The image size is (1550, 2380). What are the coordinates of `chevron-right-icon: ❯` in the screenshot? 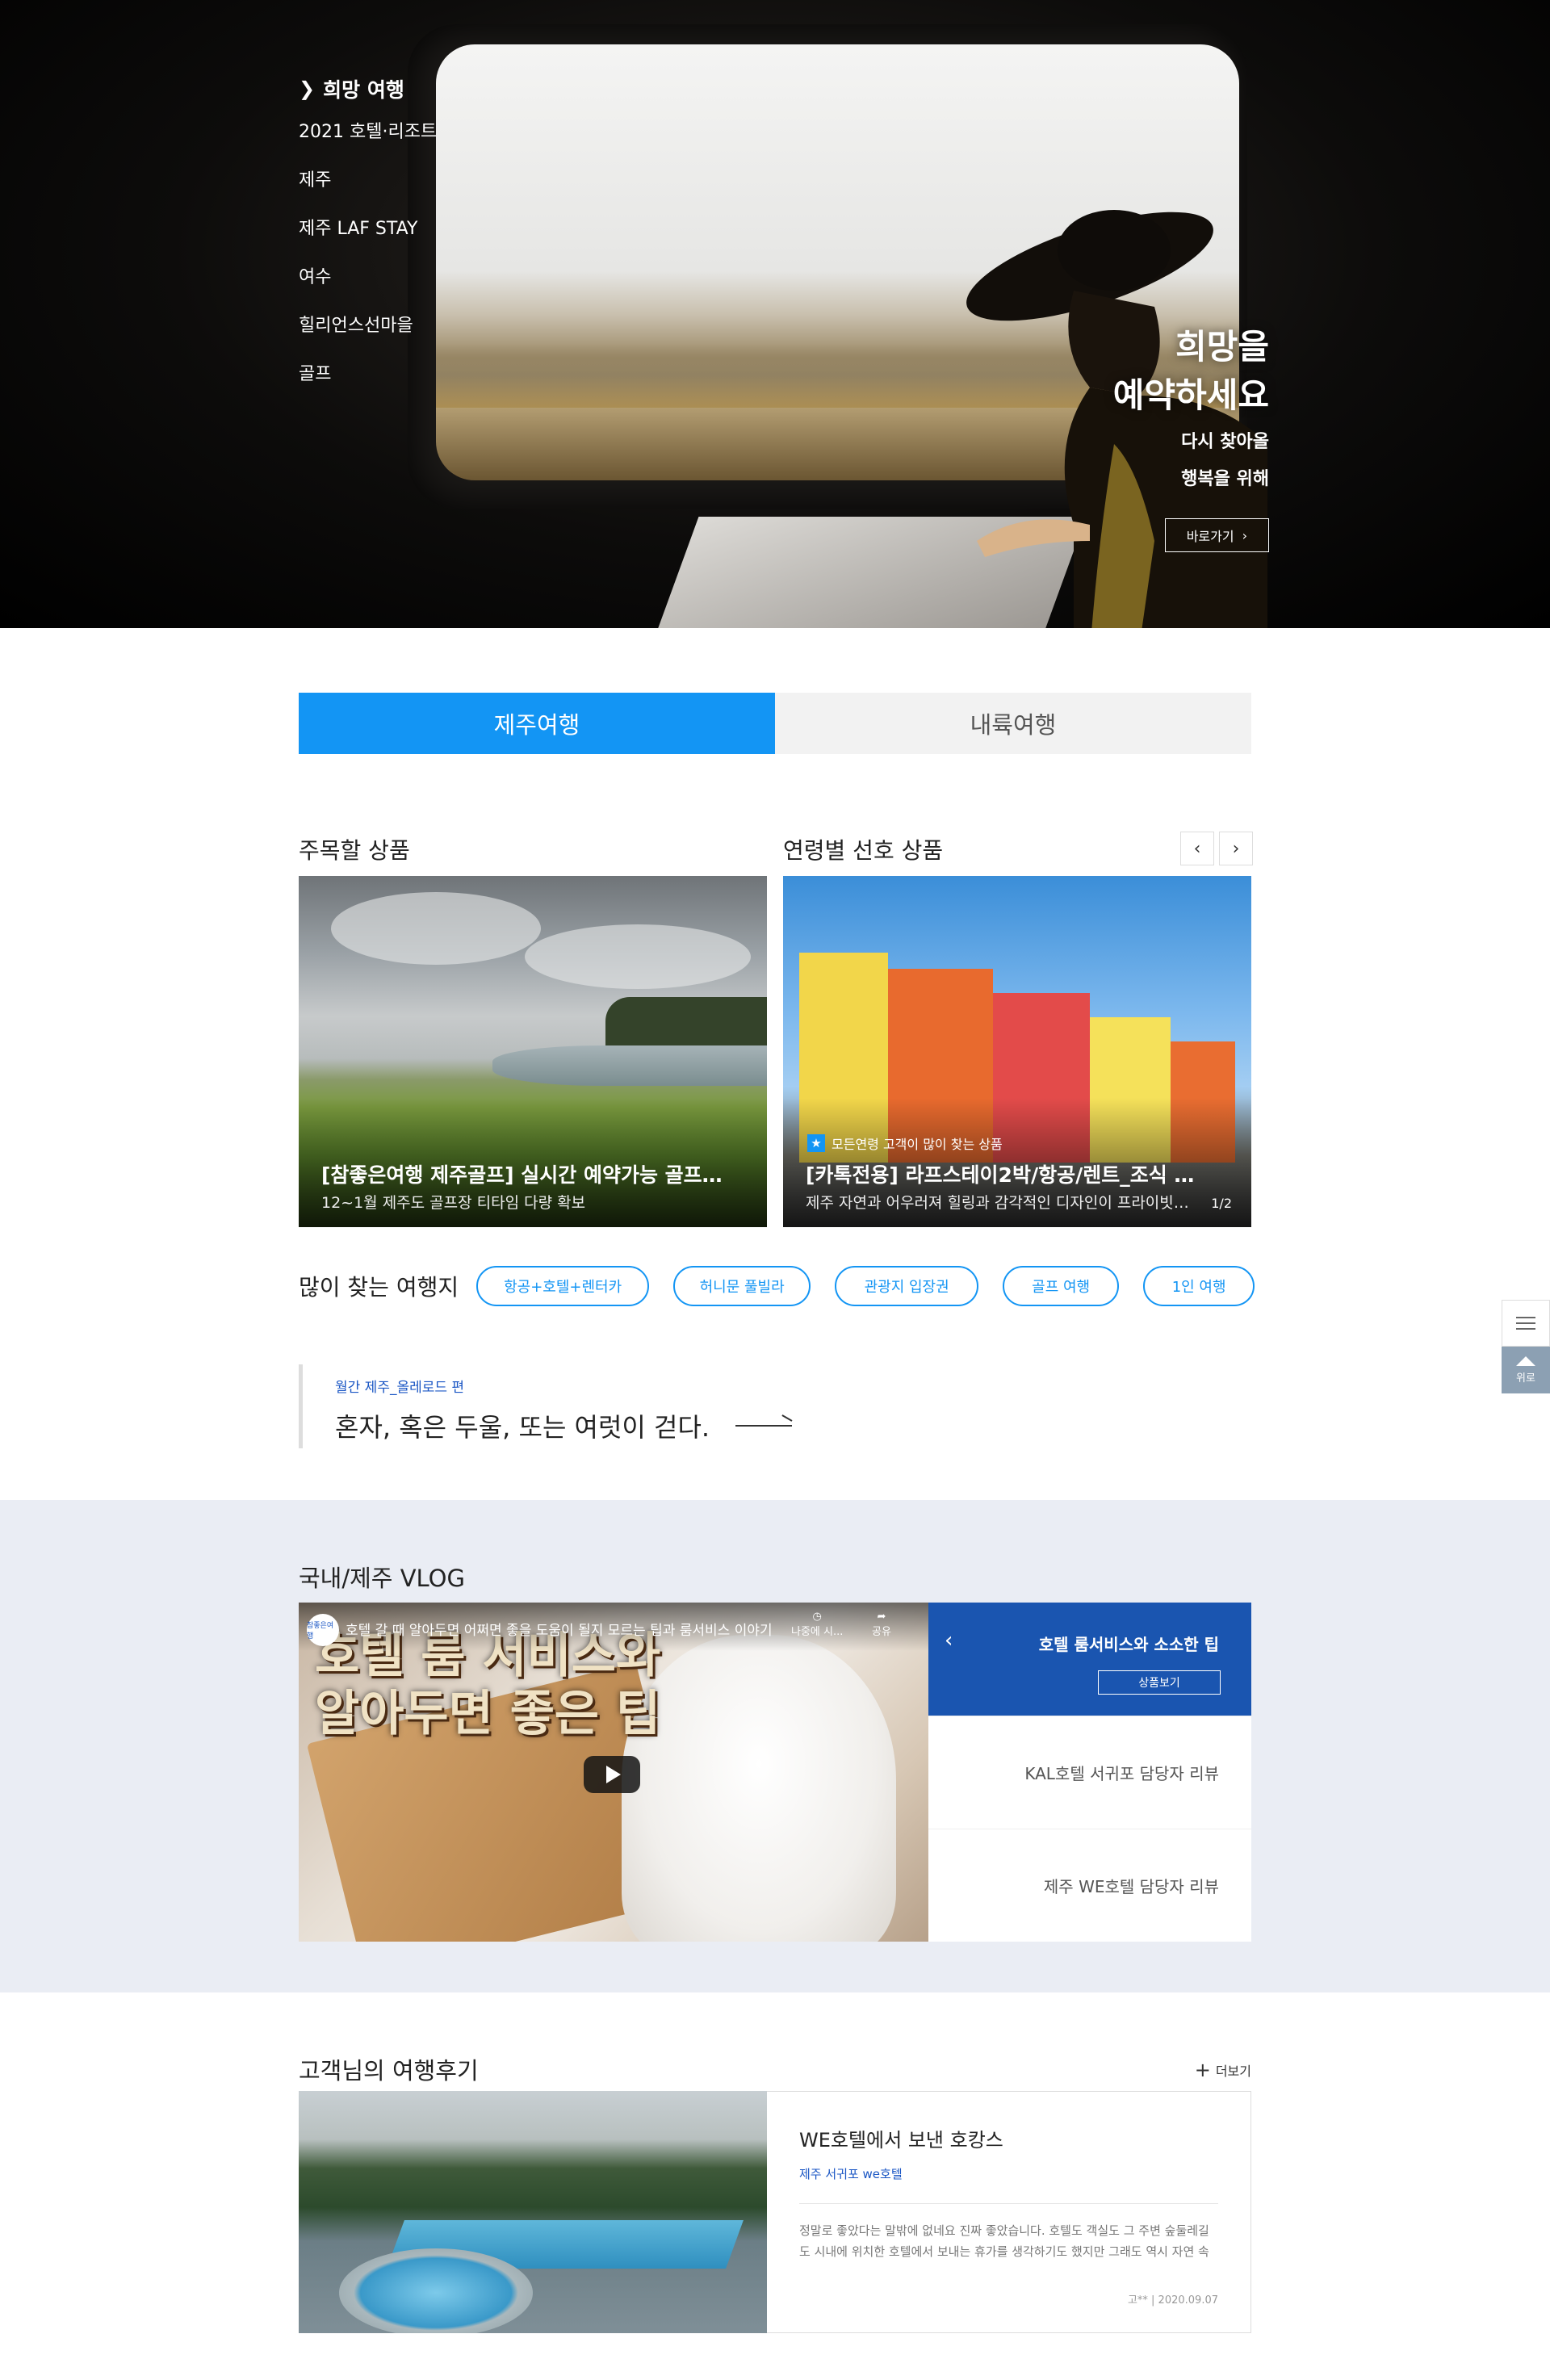 It's located at (307, 89).